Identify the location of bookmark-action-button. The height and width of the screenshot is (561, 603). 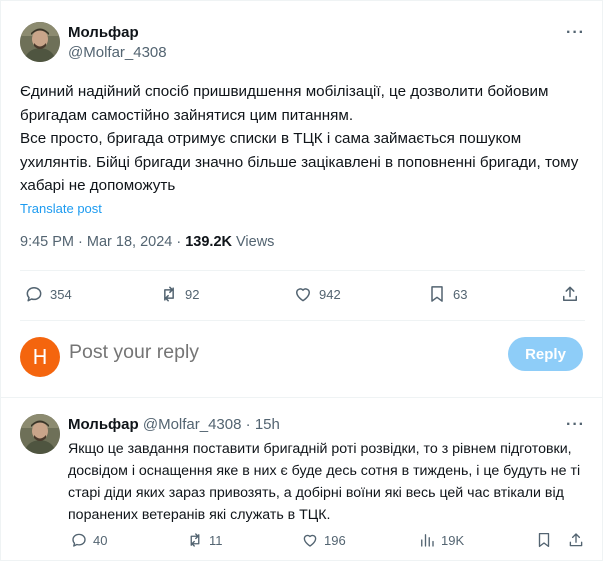
(546, 540).